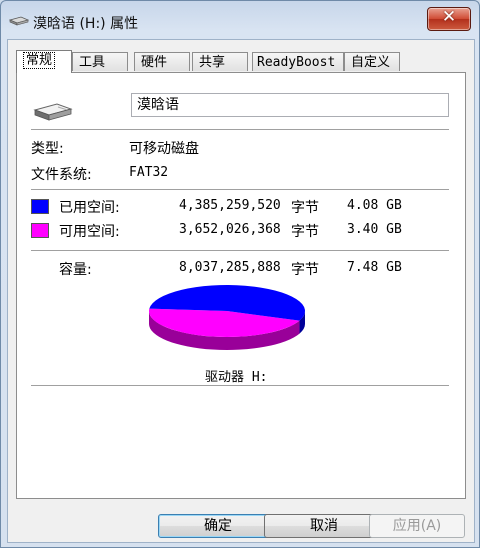  Describe the element at coordinates (374, 267) in the screenshot. I see `capacity-size: 7.48 GB` at that location.